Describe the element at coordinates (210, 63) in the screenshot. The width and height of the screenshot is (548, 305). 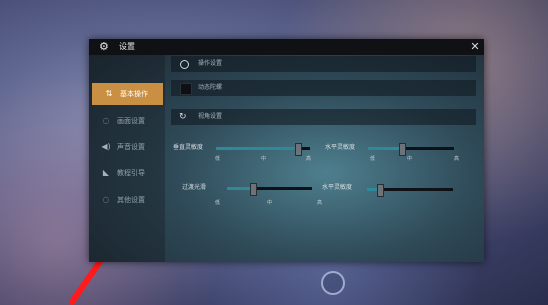
I see `row-label: 操作设置` at that location.